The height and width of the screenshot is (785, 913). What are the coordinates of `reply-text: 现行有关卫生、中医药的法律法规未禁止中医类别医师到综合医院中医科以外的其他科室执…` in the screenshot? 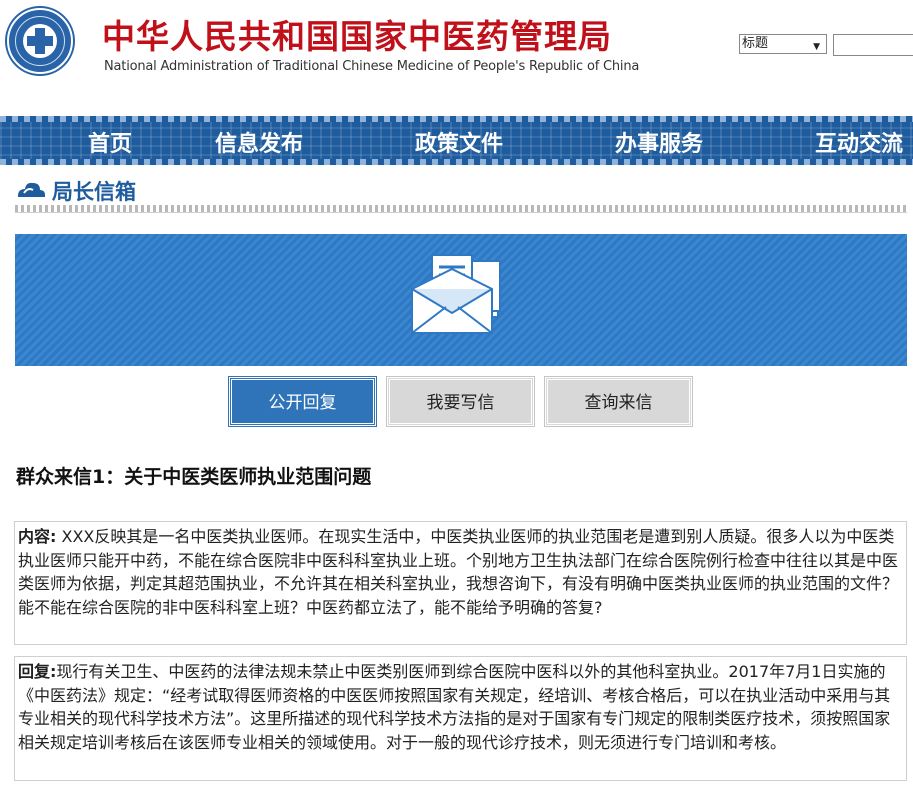 It's located at (454, 707).